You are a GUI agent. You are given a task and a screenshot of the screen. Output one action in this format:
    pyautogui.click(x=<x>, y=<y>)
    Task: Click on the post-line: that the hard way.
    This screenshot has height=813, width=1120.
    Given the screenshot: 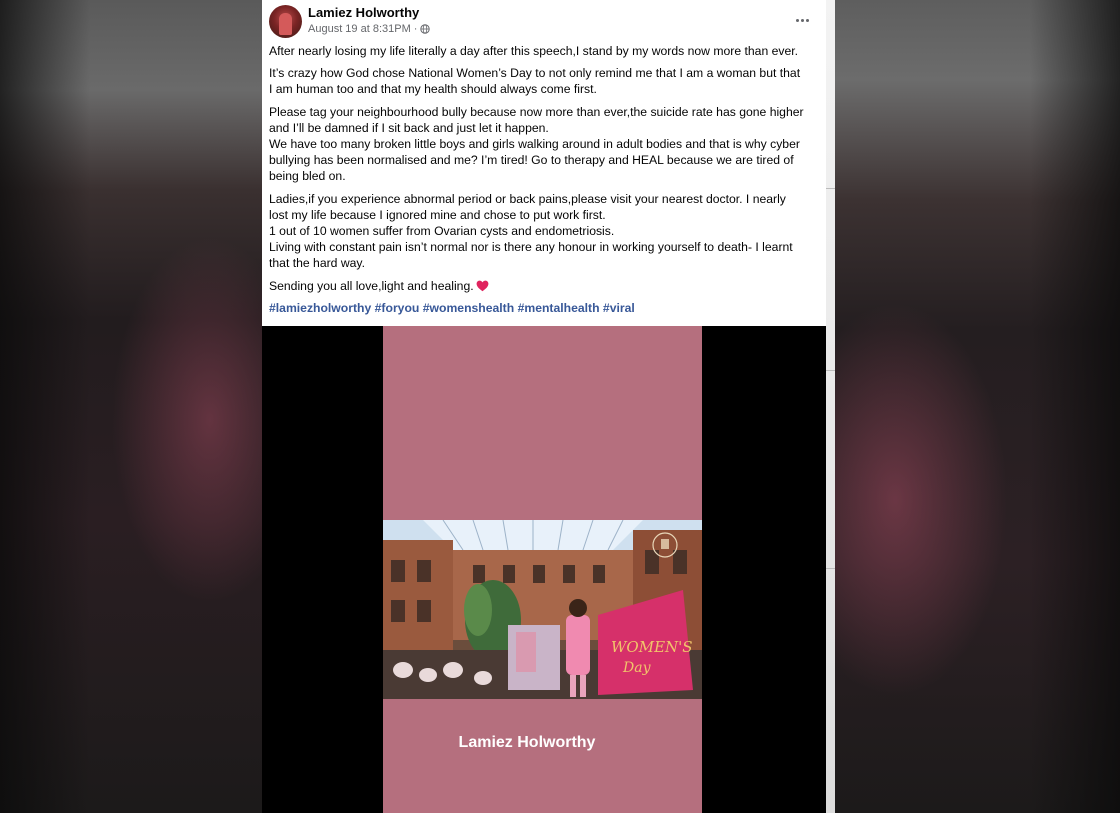 What is the action you would take?
    pyautogui.click(x=317, y=263)
    